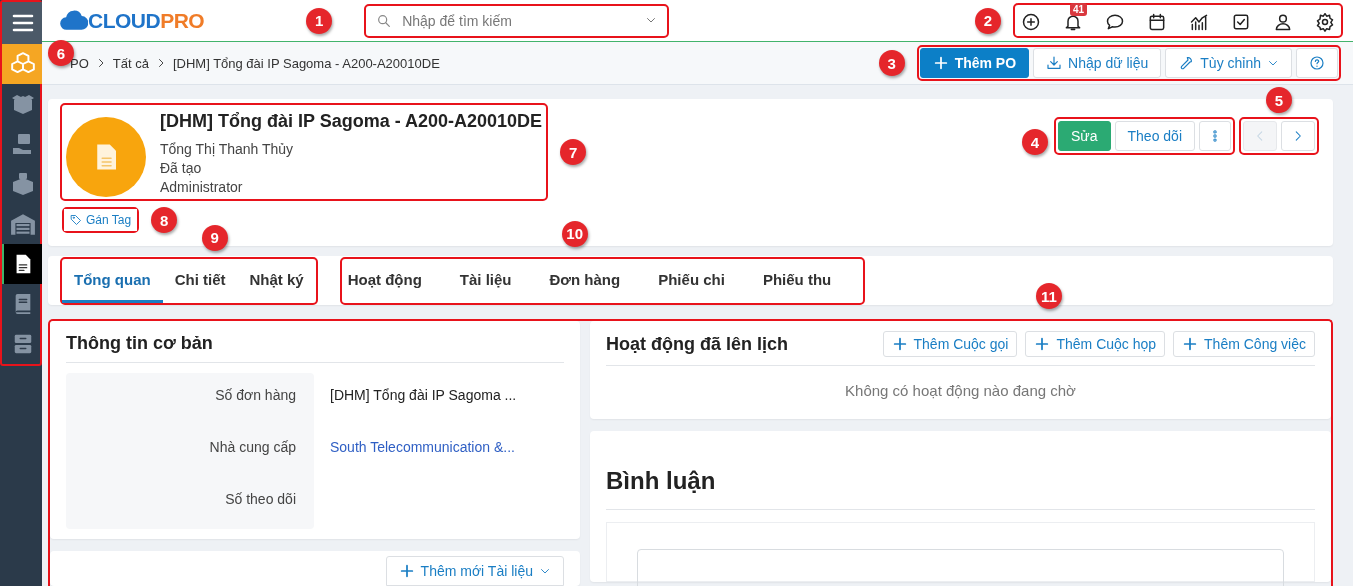 Image resolution: width=1353 pixels, height=586 pixels. I want to click on section-title: Bình luận, so click(960, 470).